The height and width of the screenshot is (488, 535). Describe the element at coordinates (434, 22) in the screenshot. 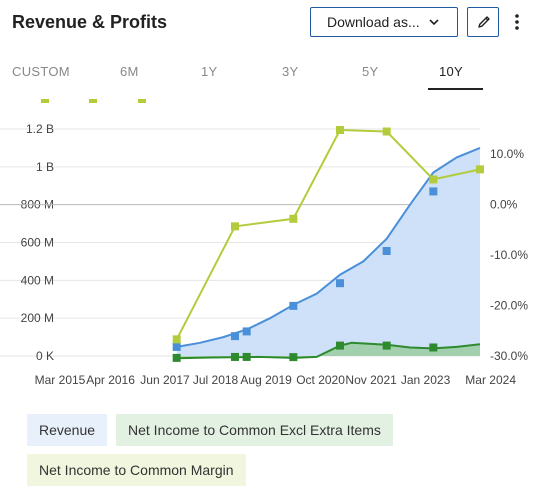

I see `chevron-down-icon` at that location.